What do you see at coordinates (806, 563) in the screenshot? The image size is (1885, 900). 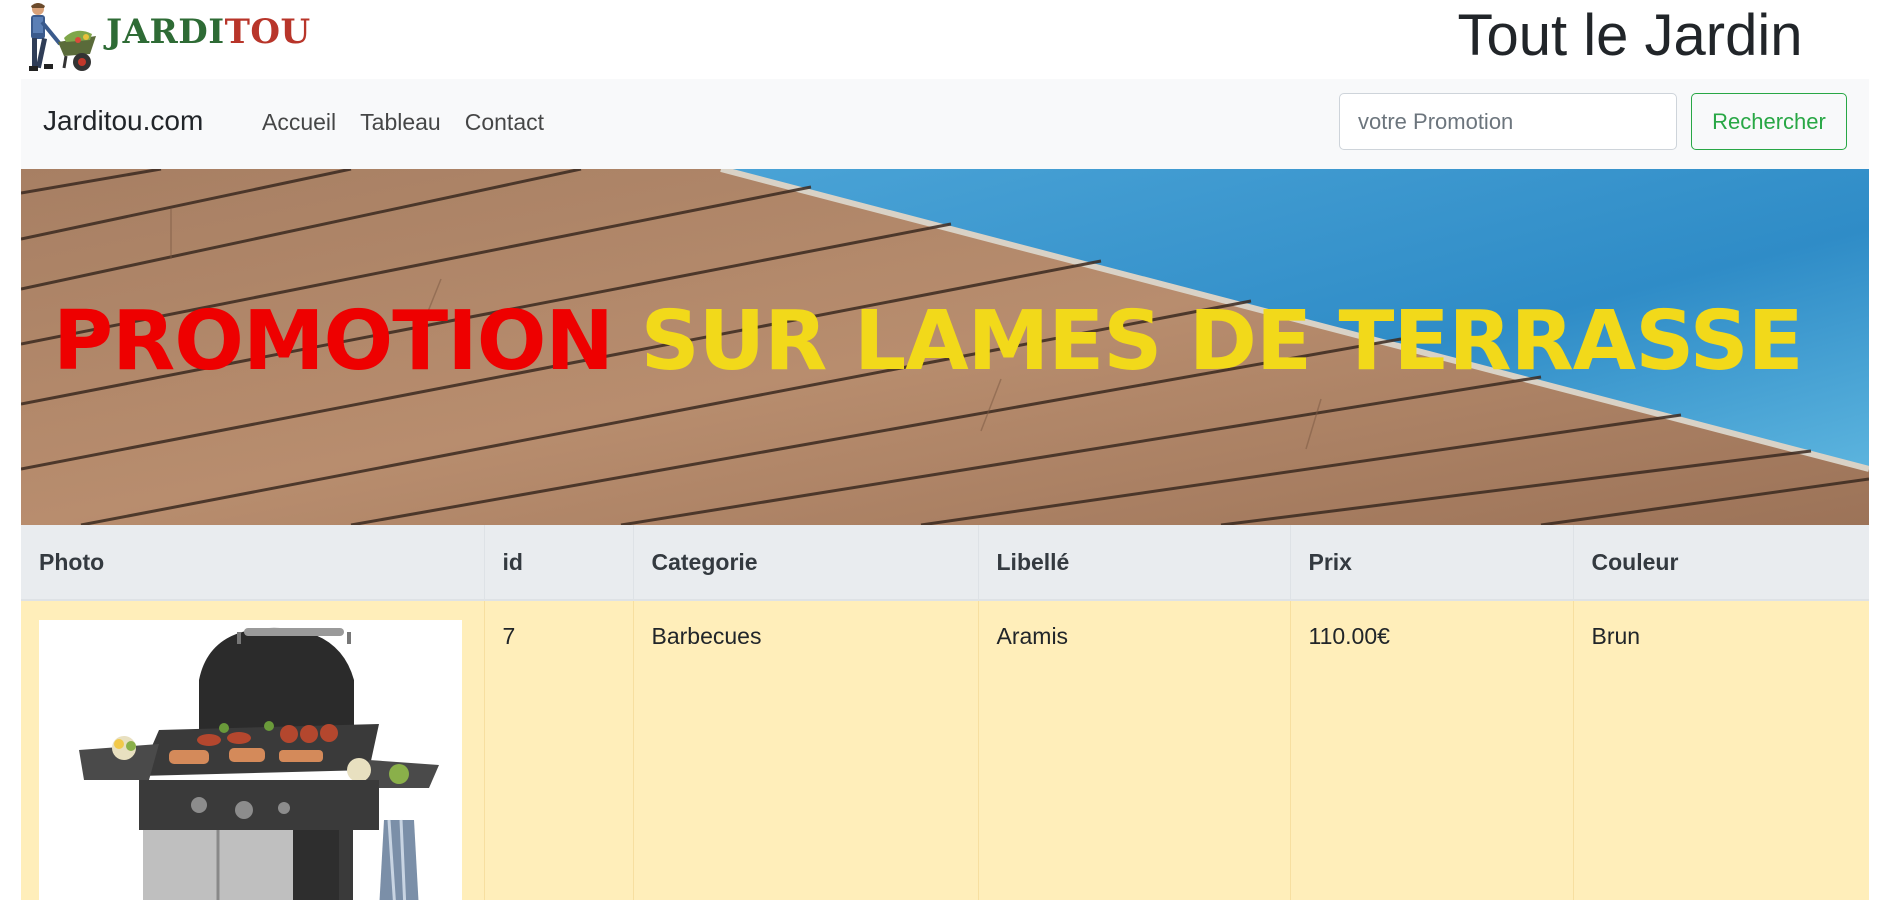 I see `column-header-categorie: Categorie` at bounding box center [806, 563].